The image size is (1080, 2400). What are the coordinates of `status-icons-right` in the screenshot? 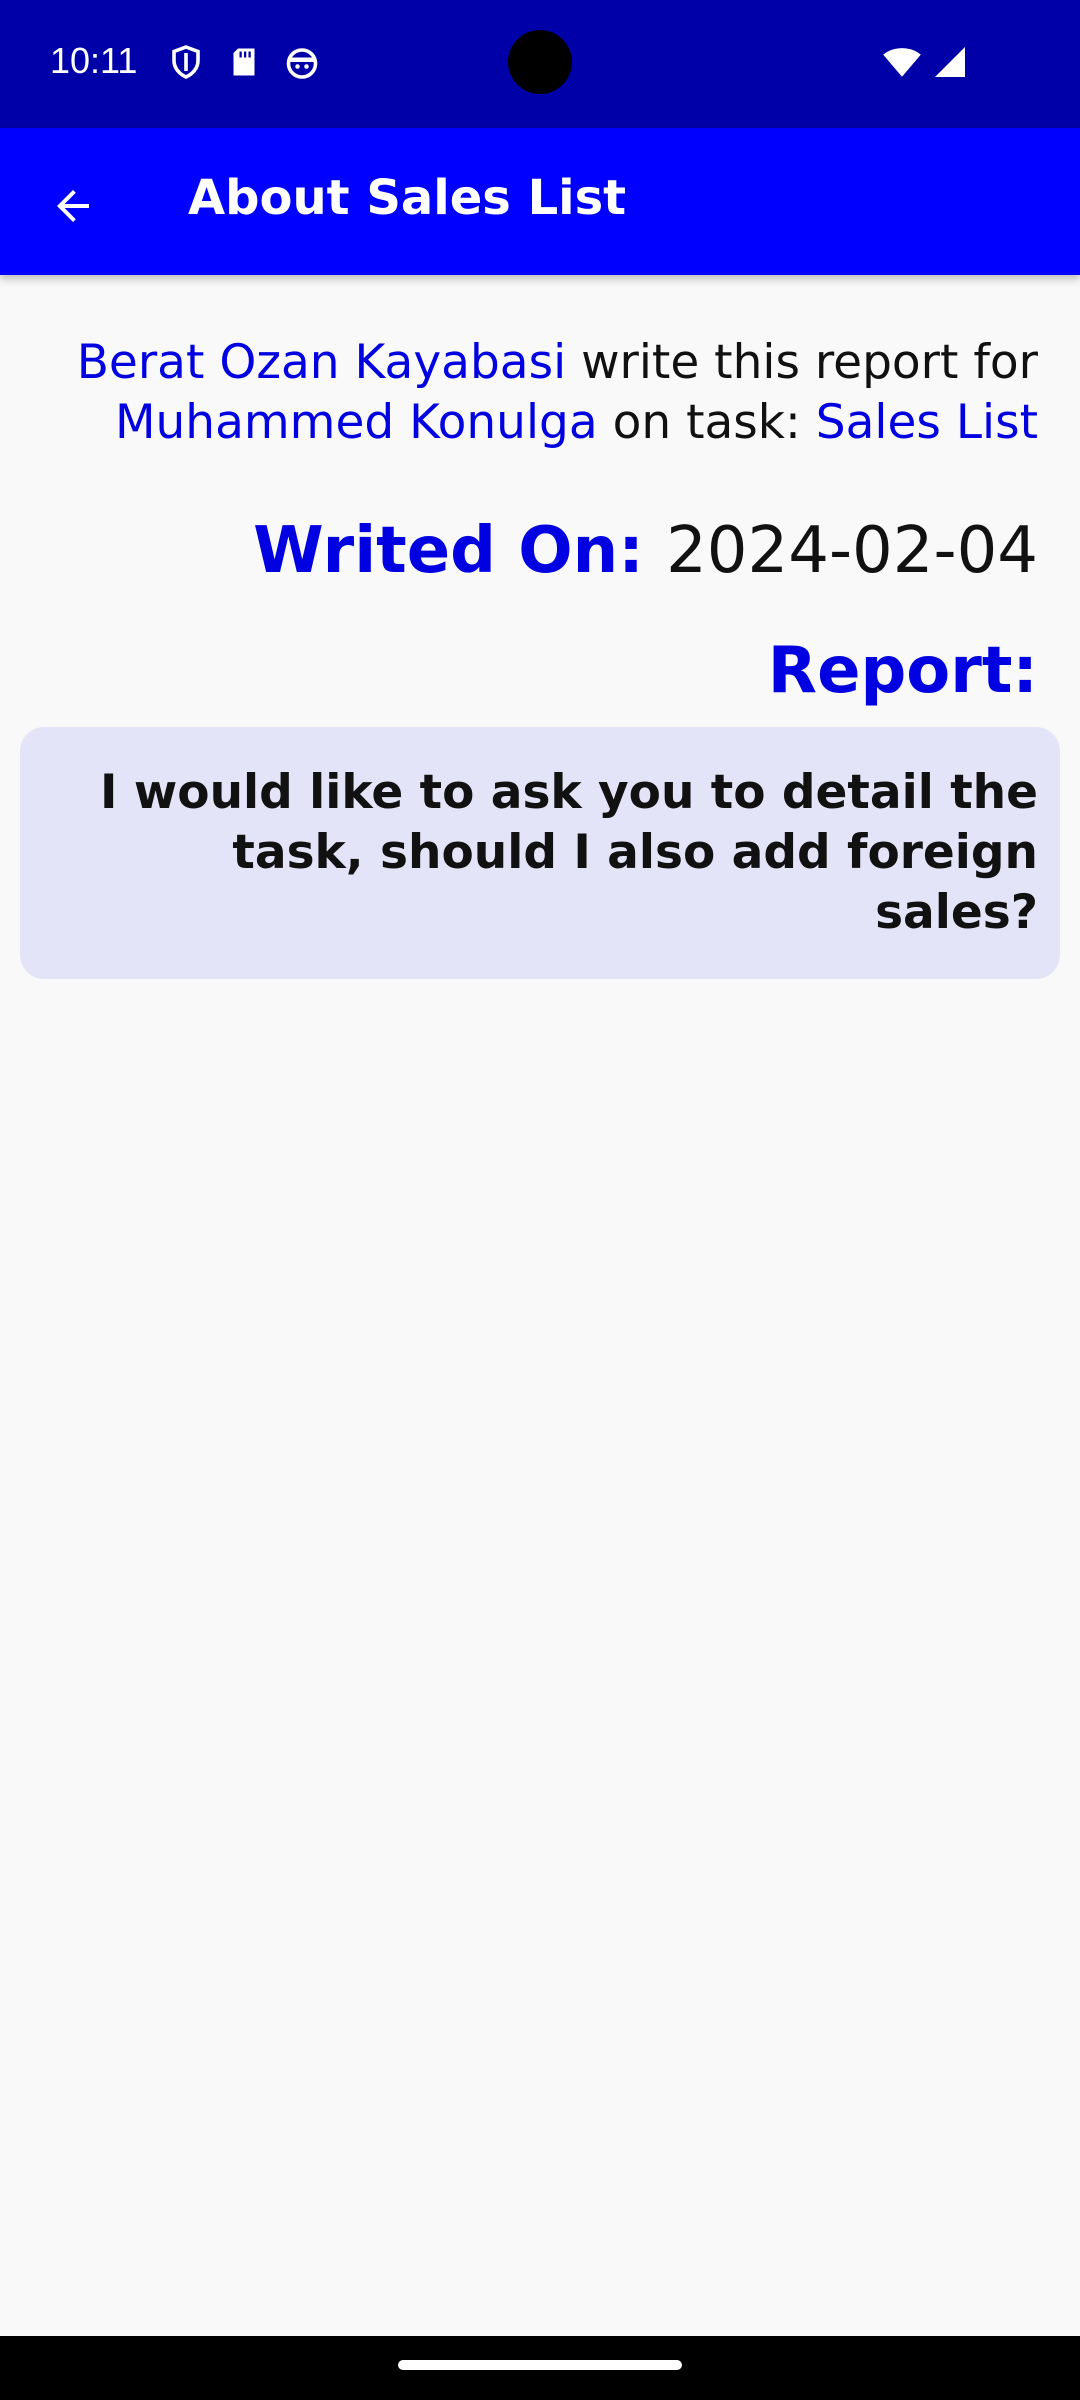 It's located at (925, 64).